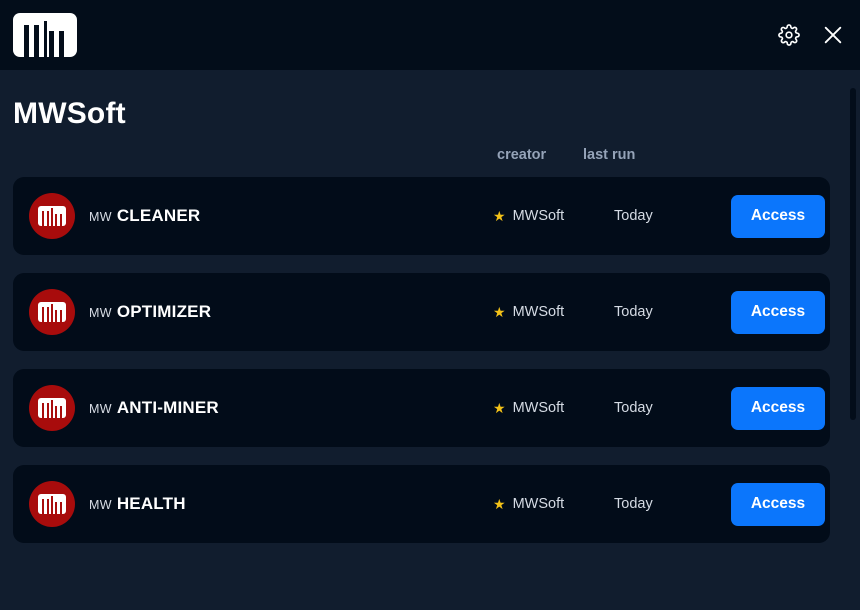  I want to click on gear-icon, so click(789, 35).